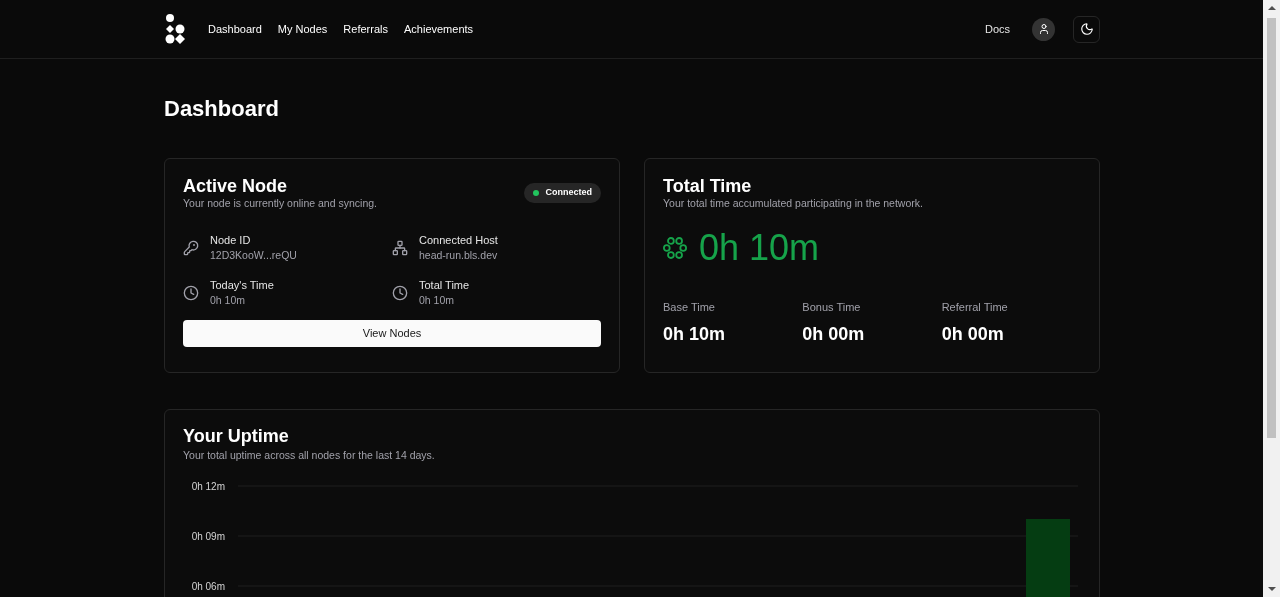 Image resolution: width=1280 pixels, height=597 pixels. I want to click on time-value: 0h 10m, so click(695, 335).